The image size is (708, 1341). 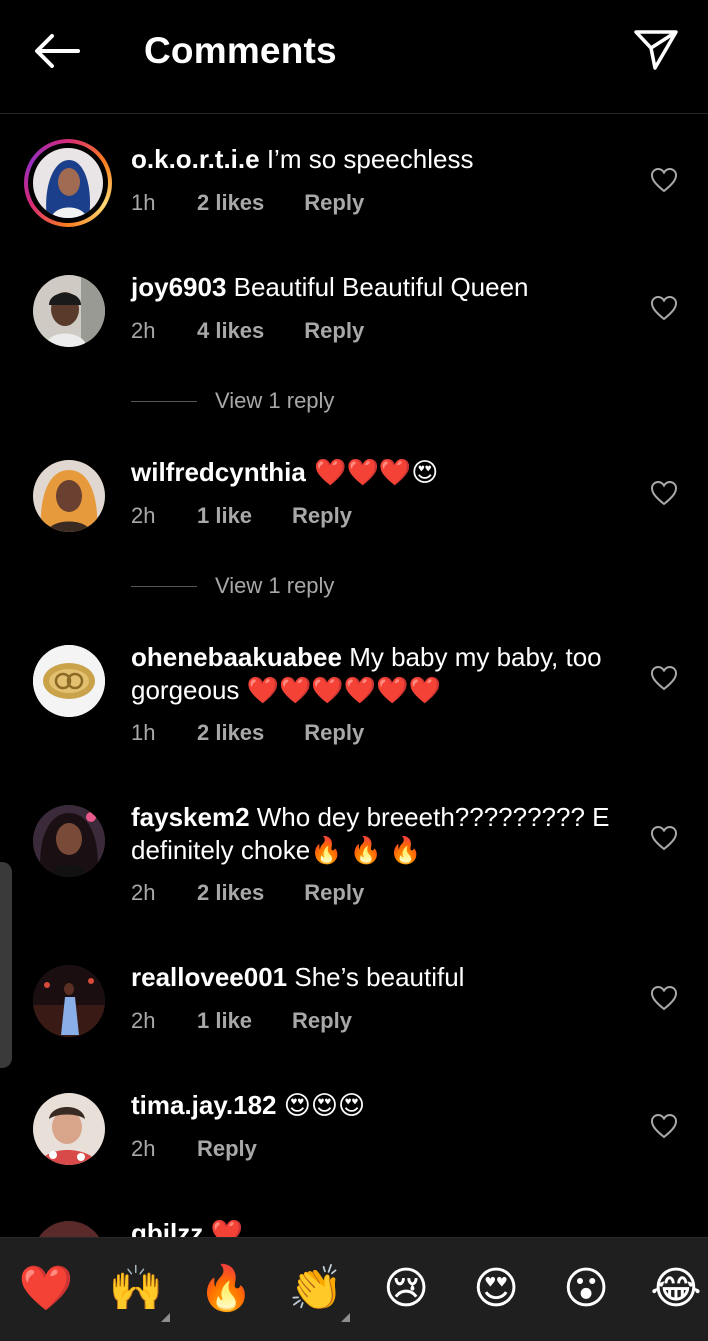 I want to click on comment-meta: 2h 2 likes Reply, so click(x=247, y=893).